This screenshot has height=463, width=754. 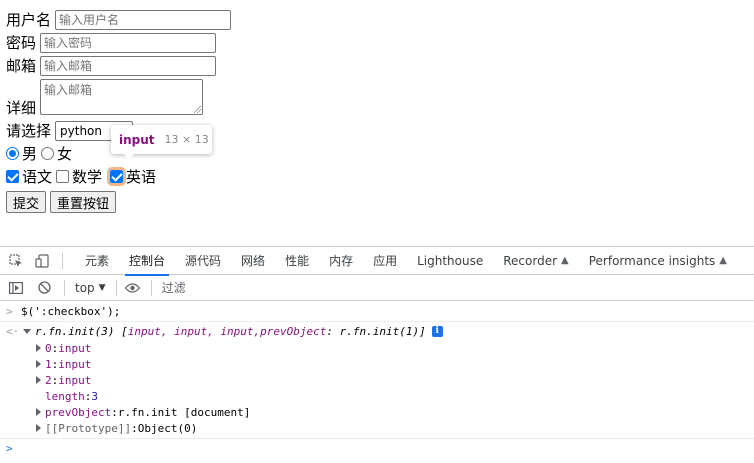 What do you see at coordinates (129, 156) in the screenshot?
I see `tooltip-arrow` at bounding box center [129, 156].